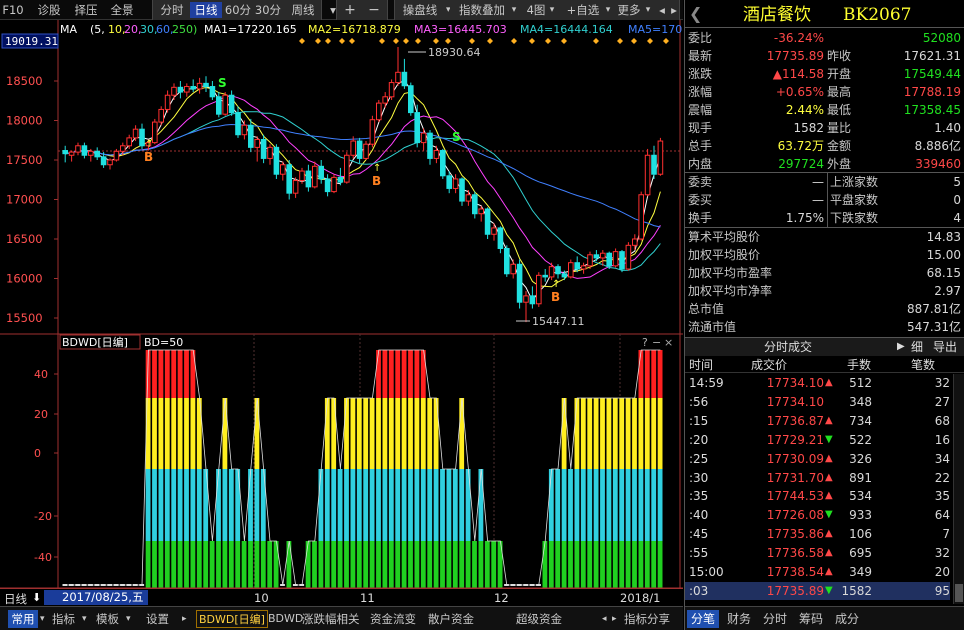 The height and width of the screenshot is (630, 964). Describe the element at coordinates (795, 56) in the screenshot. I see `quote-value: 17735.89` at that location.